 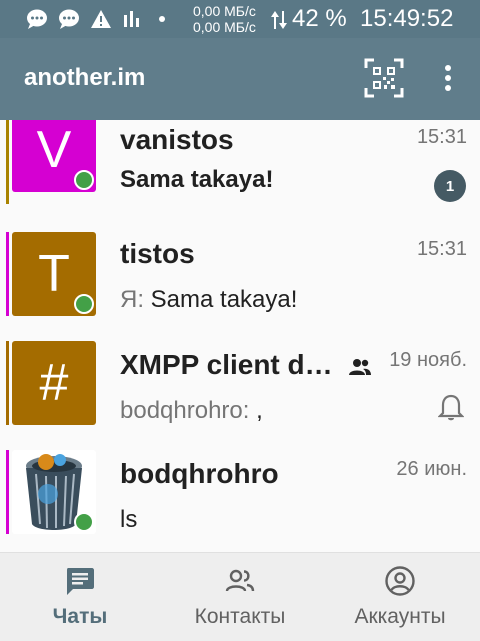 What do you see at coordinates (240, 580) in the screenshot?
I see `contacts-icon` at bounding box center [240, 580].